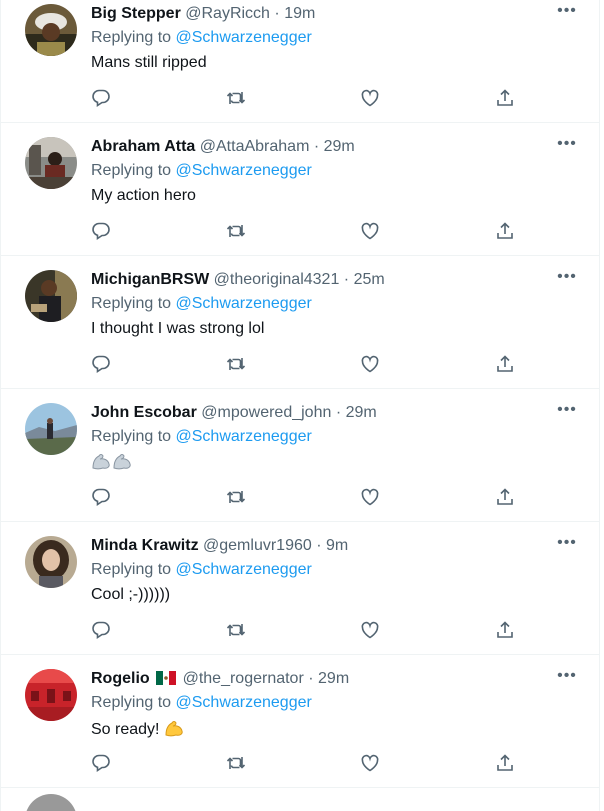  I want to click on tweet-header: Rogelio @the_rogernator · 29m, so click(315, 680).